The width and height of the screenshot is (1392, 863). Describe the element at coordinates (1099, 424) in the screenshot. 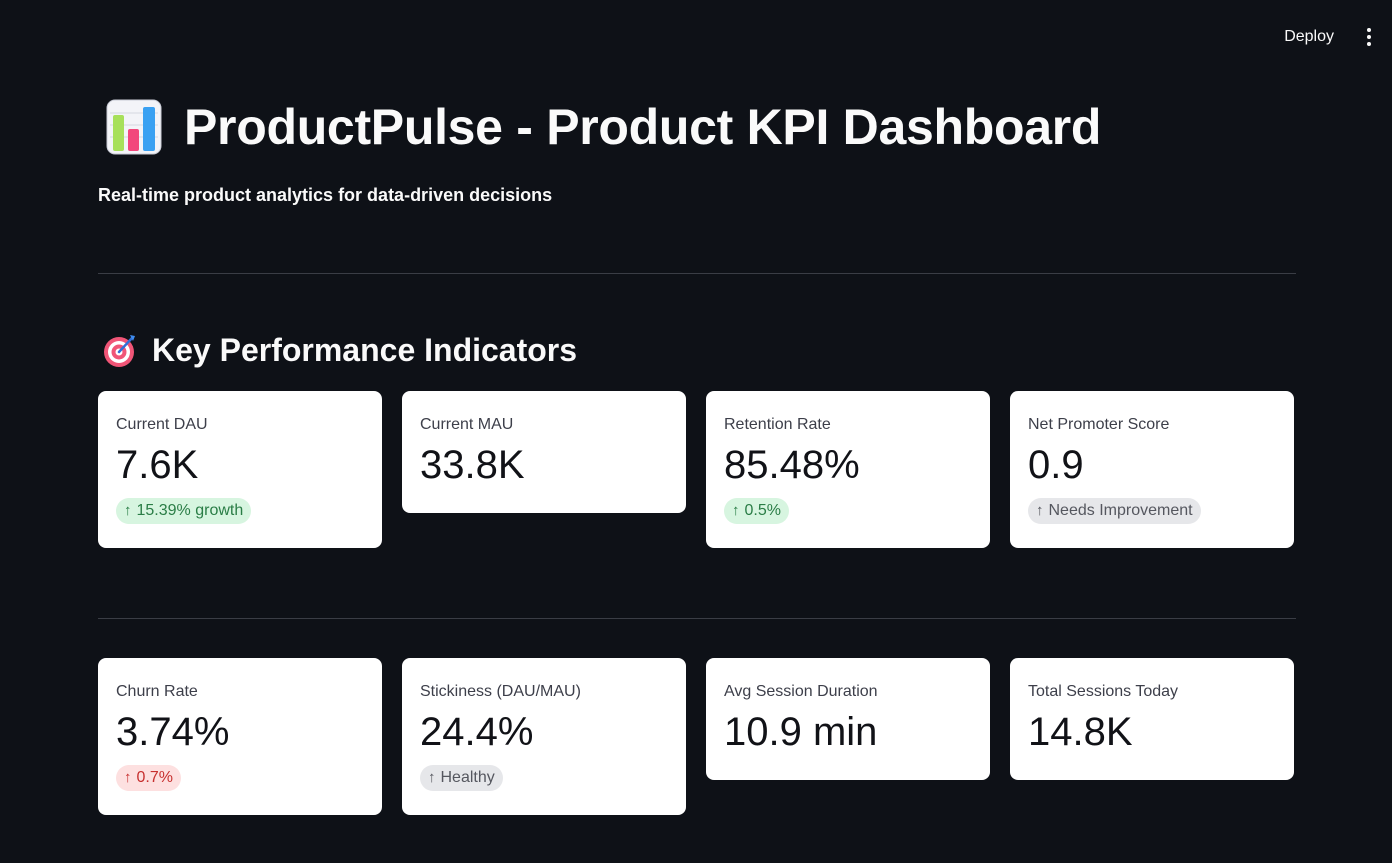

I see `metric-label: Net Promoter Score` at that location.